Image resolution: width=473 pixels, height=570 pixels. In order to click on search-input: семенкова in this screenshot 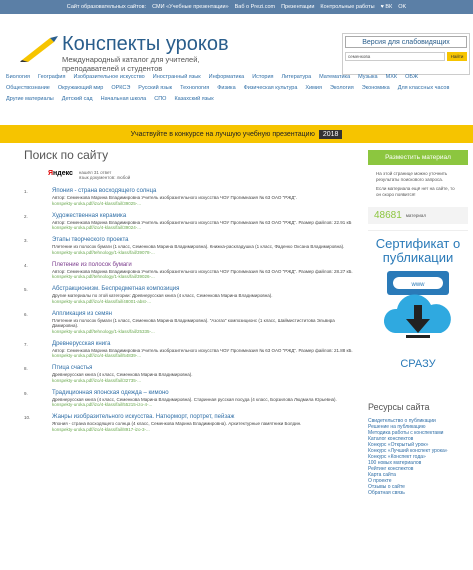, I will do `click(395, 56)`.